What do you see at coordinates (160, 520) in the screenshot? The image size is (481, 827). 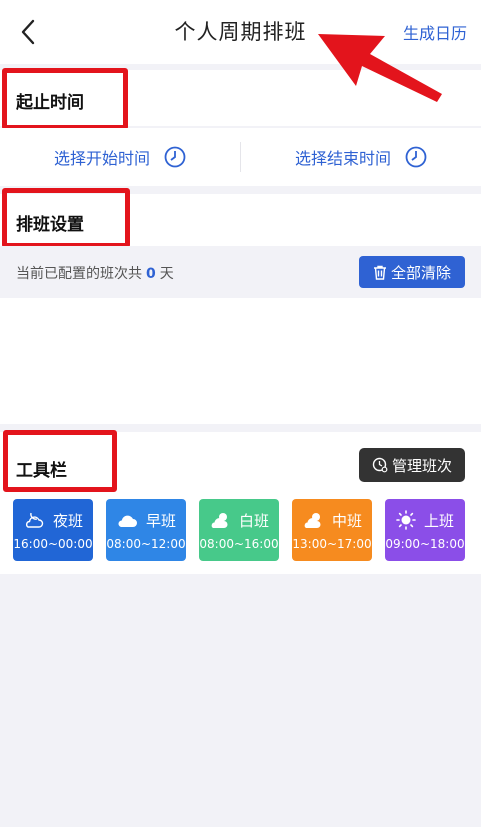 I see `shift-name: 早班` at bounding box center [160, 520].